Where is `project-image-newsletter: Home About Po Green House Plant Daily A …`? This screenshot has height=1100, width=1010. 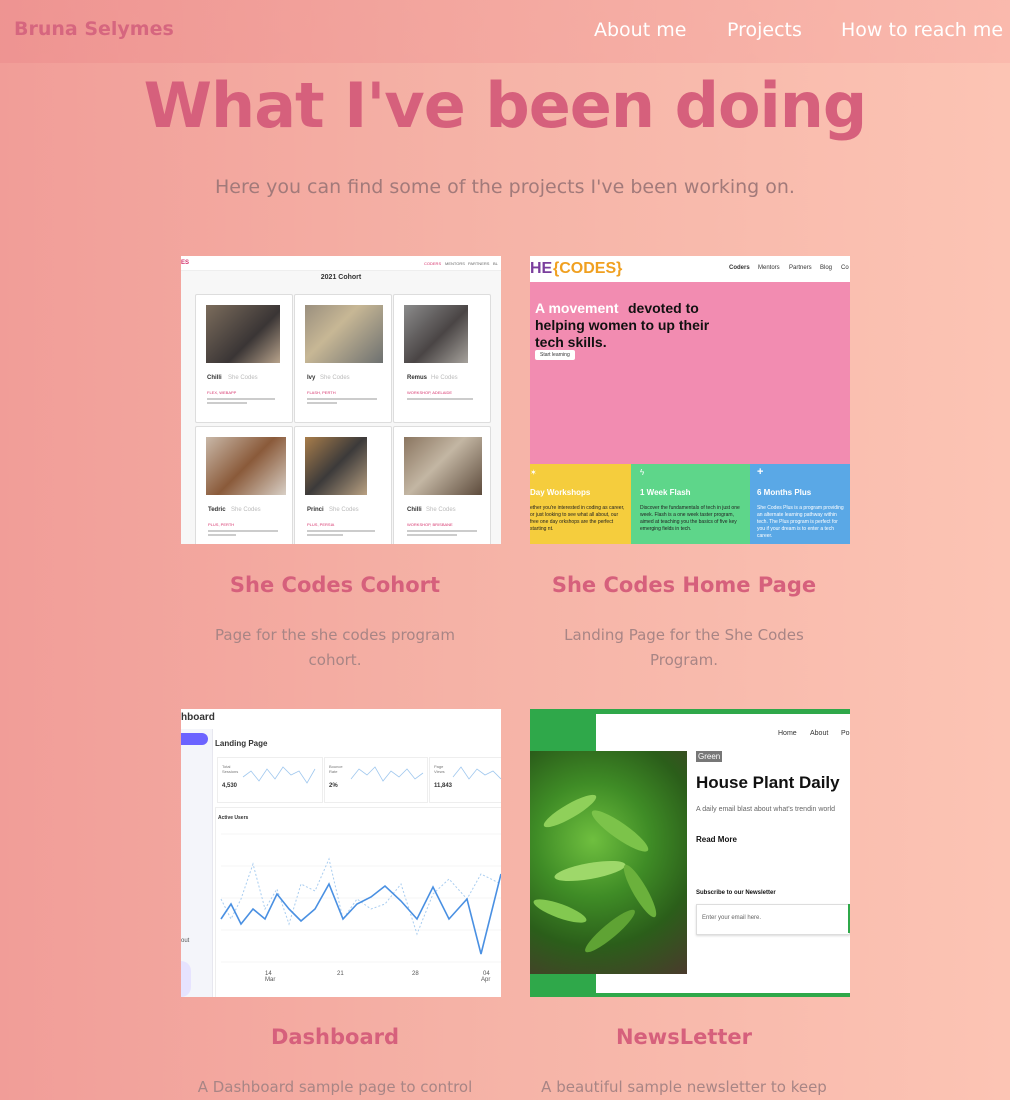 project-image-newsletter: Home About Po Green House Plant Daily A … is located at coordinates (690, 853).